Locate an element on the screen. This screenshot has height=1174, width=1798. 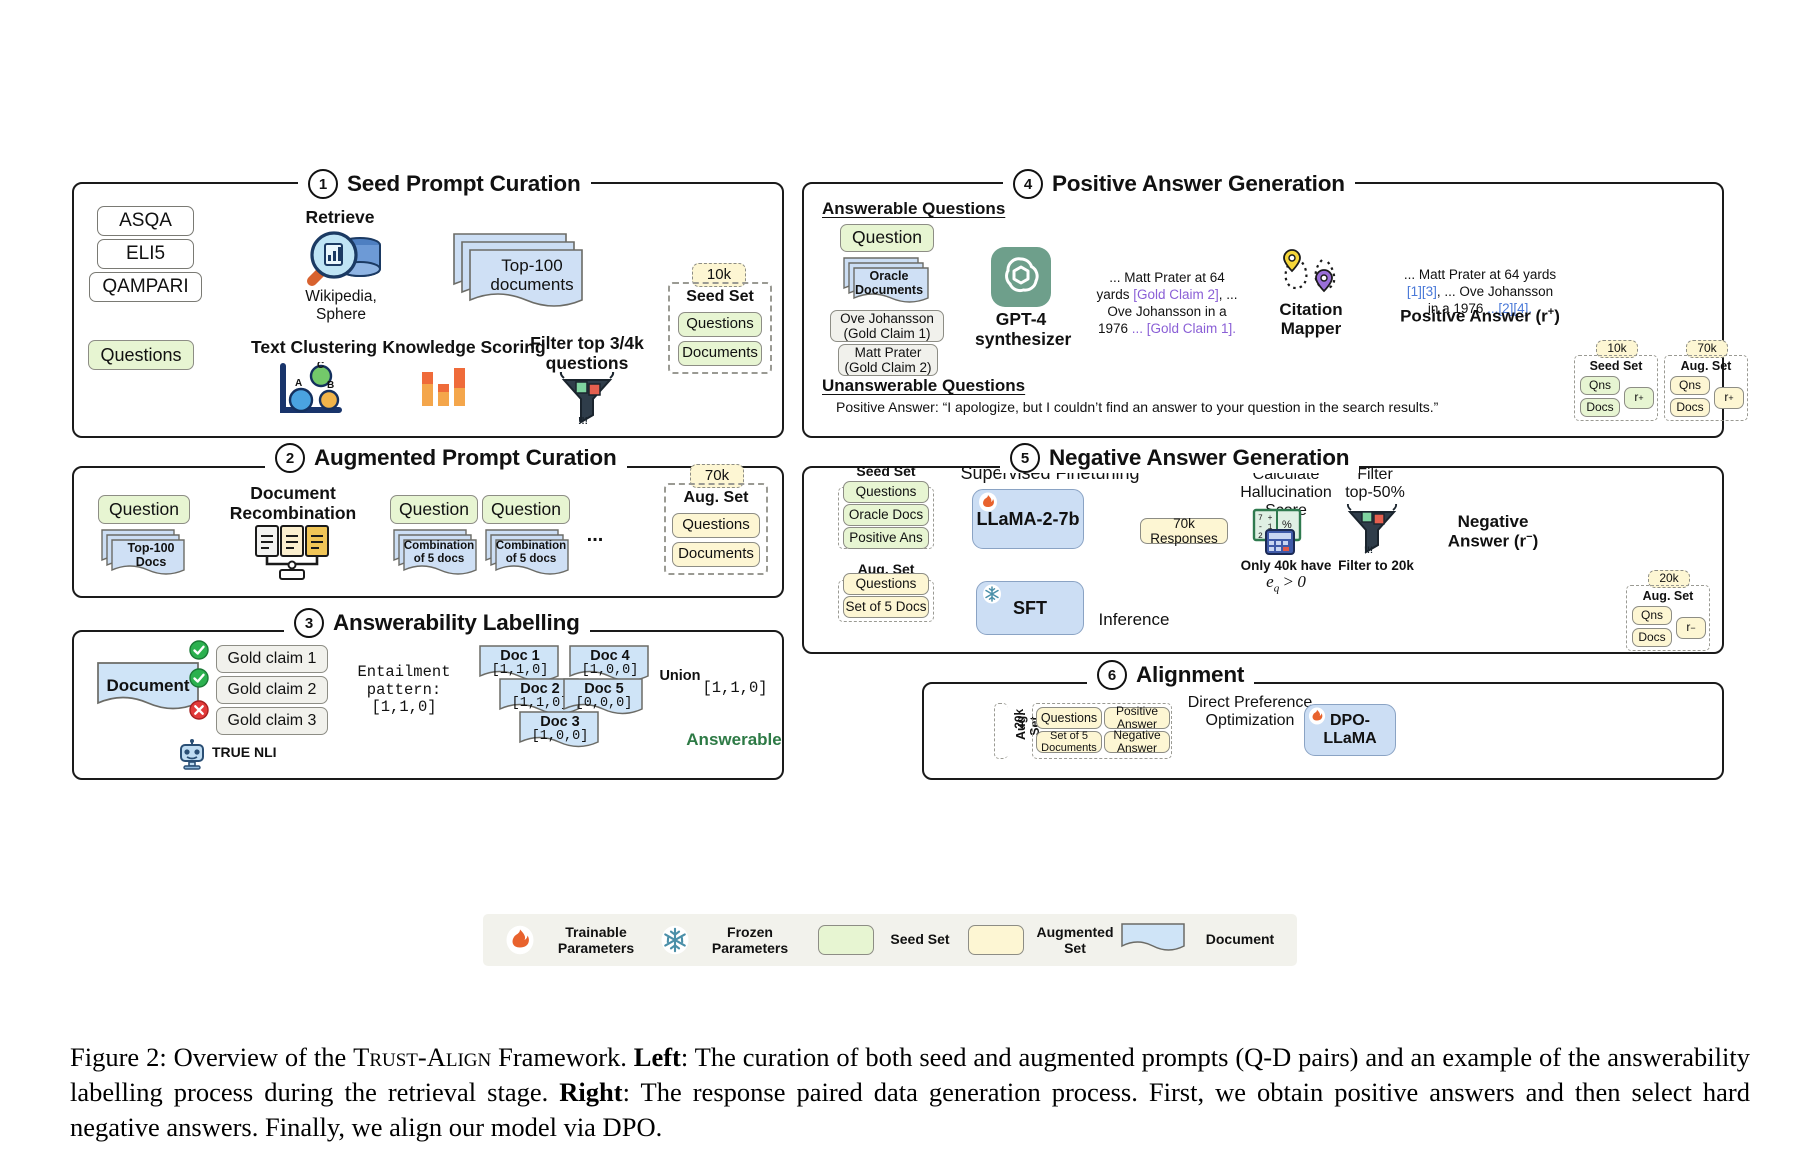
gold-claim-2: Gold claim 2 is located at coordinates (272, 690).